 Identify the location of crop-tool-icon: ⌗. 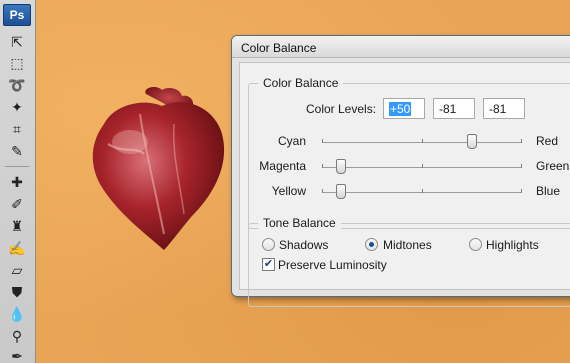
(17, 129).